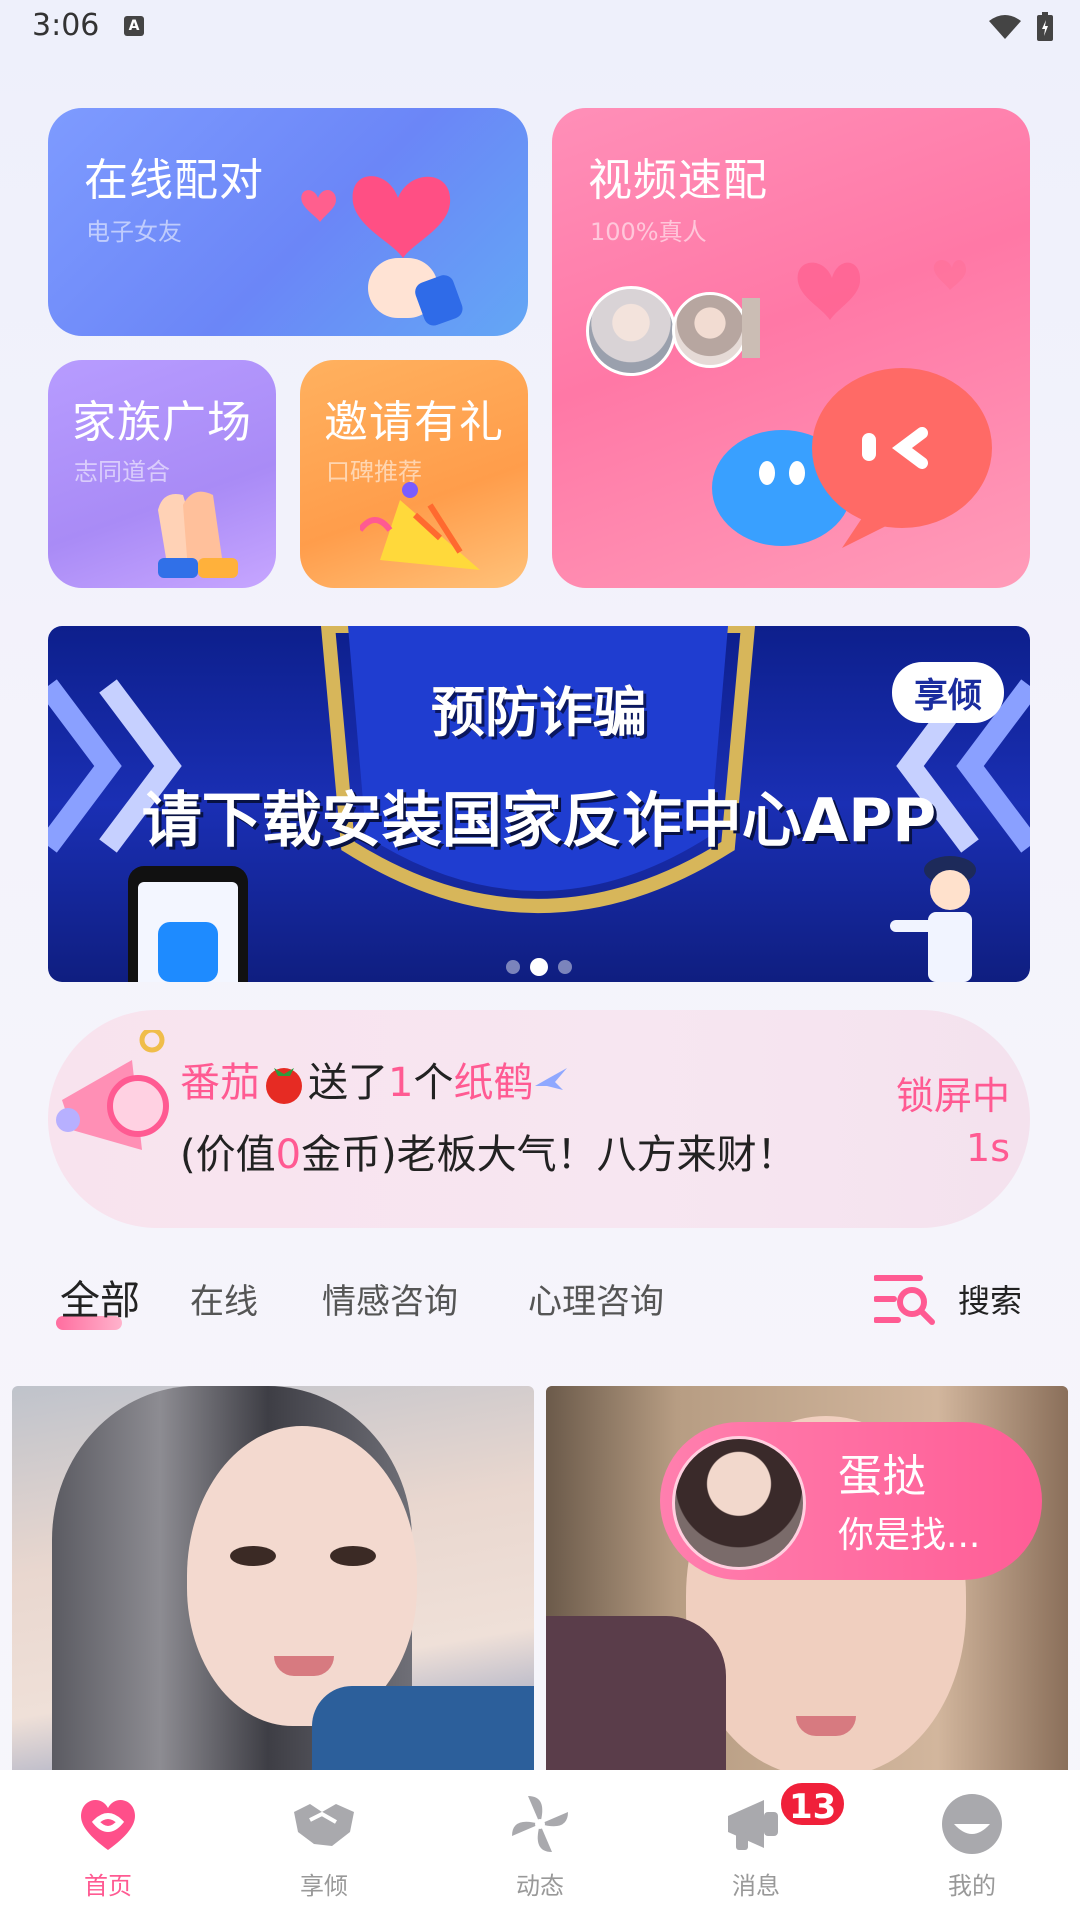 This screenshot has height=1920, width=1080. Describe the element at coordinates (539, 821) in the screenshot. I see `banner-subtitle: 请下载安装国家反诈中心APP` at that location.